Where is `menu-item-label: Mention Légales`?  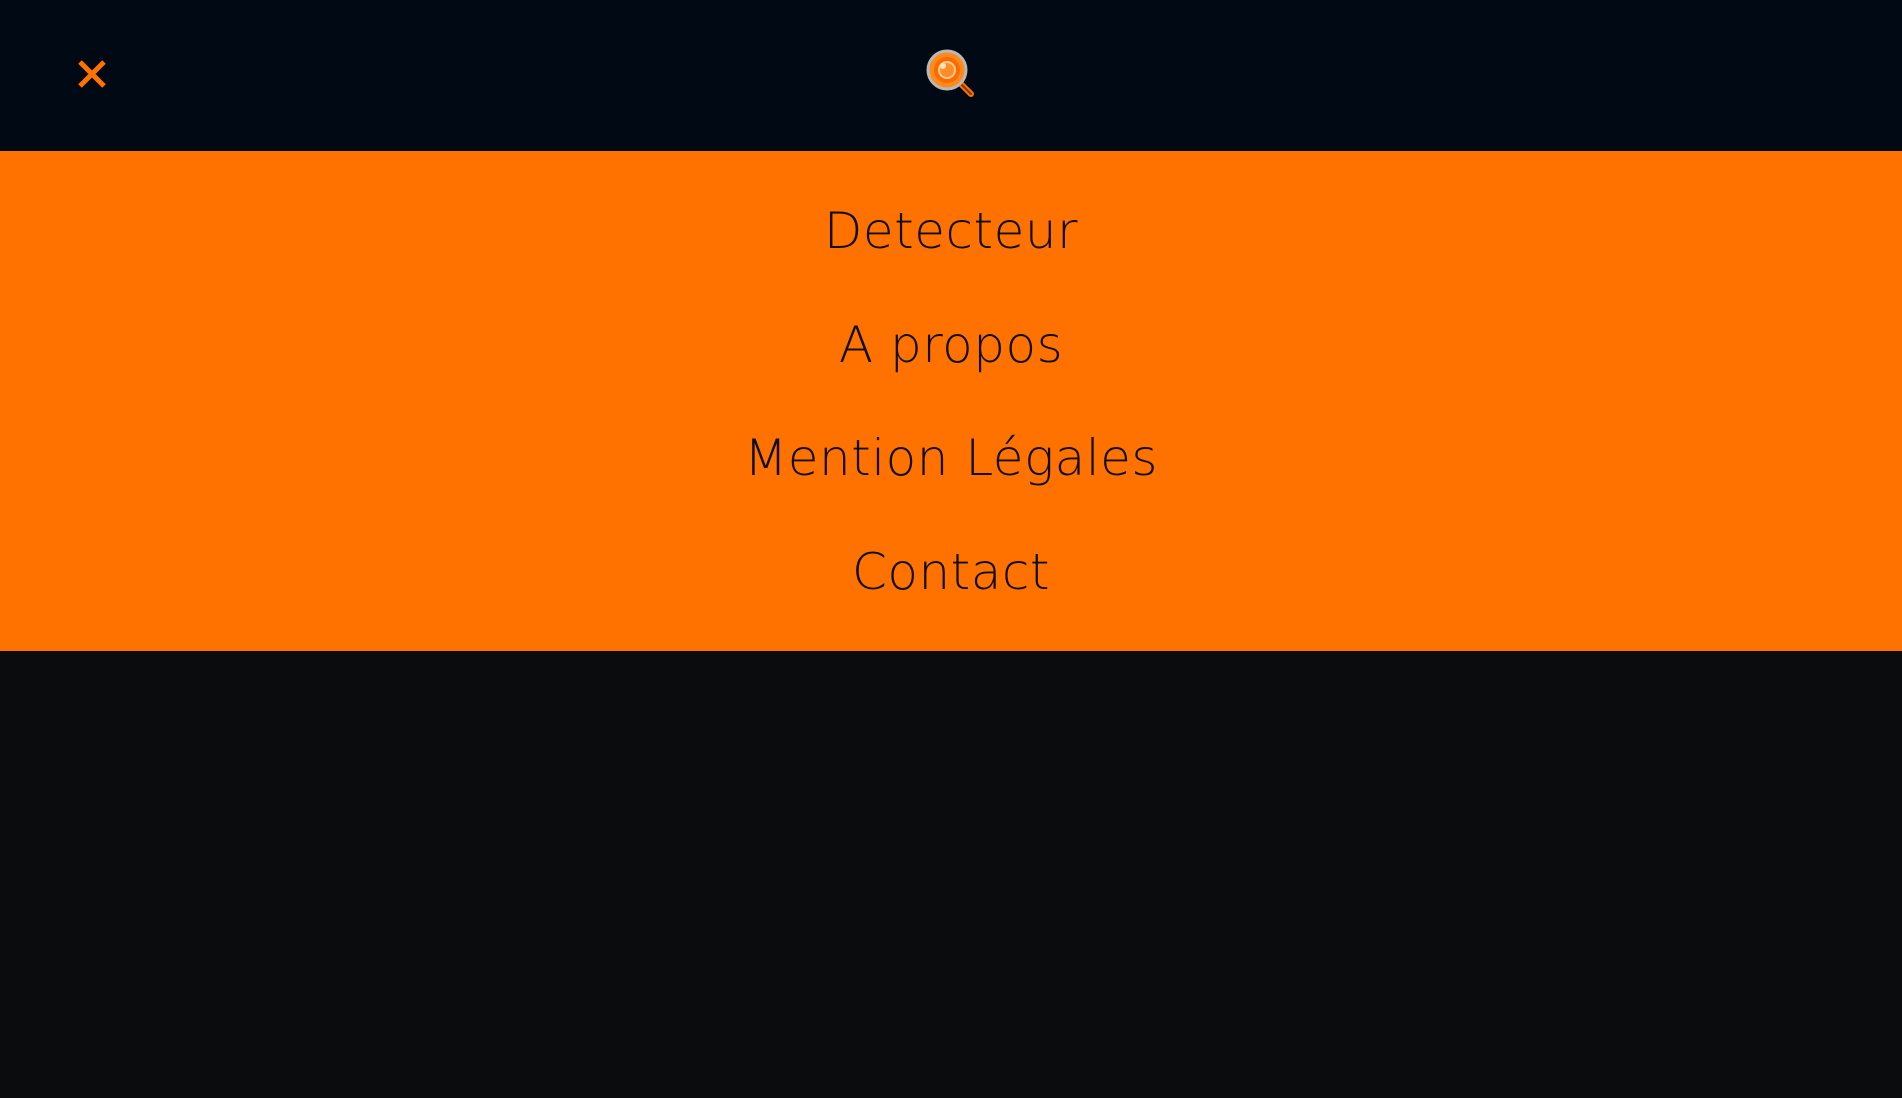
menu-item-label: Mention Légales is located at coordinates (951, 458).